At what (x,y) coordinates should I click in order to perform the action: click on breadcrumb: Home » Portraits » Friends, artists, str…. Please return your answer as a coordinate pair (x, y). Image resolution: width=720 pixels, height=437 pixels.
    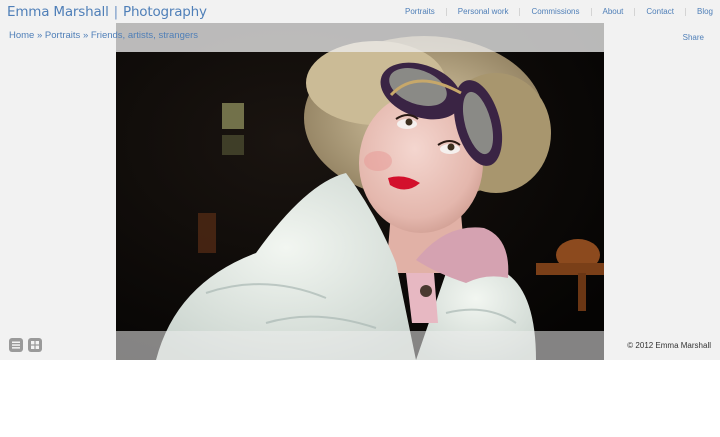
    Looking at the image, I should click on (103, 35).